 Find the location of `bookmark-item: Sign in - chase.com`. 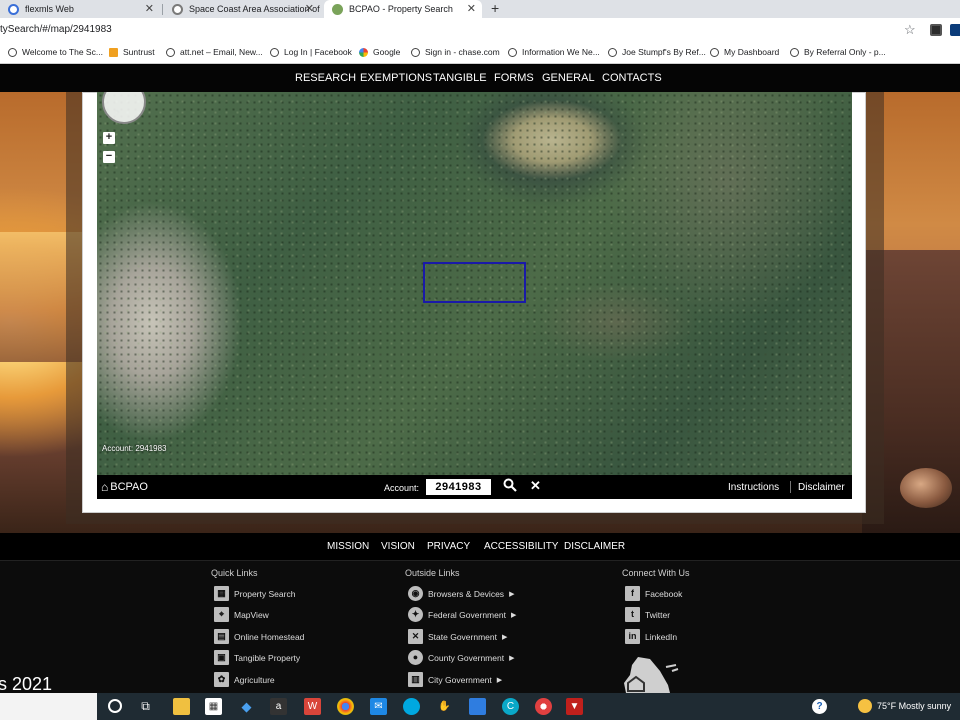

bookmark-item: Sign in - chase.com is located at coordinates (455, 52).